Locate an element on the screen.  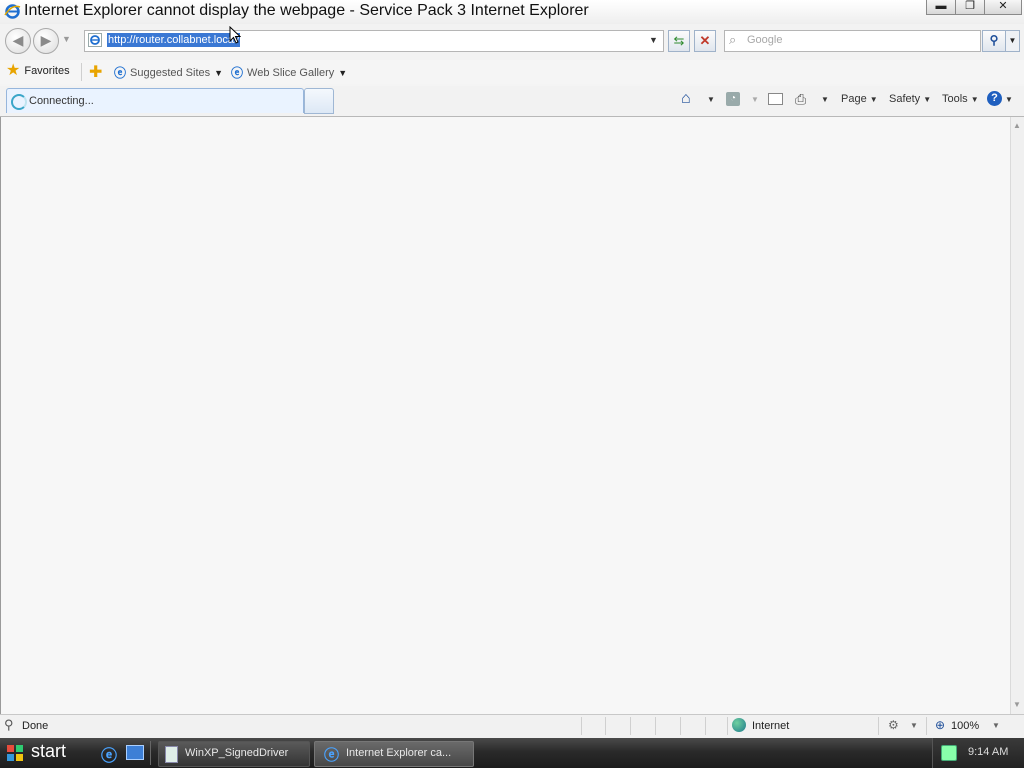
print-dropdown-icon: ▼ is located at coordinates (825, 99).